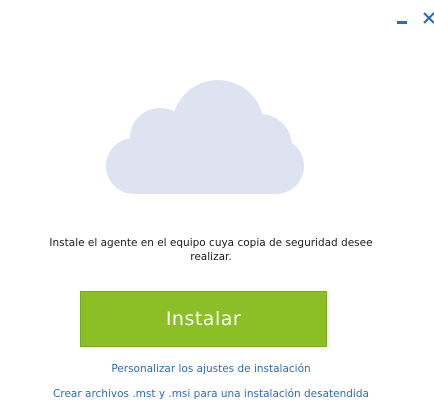 Image resolution: width=434 pixels, height=404 pixels. I want to click on window-controls, so click(414, 20).